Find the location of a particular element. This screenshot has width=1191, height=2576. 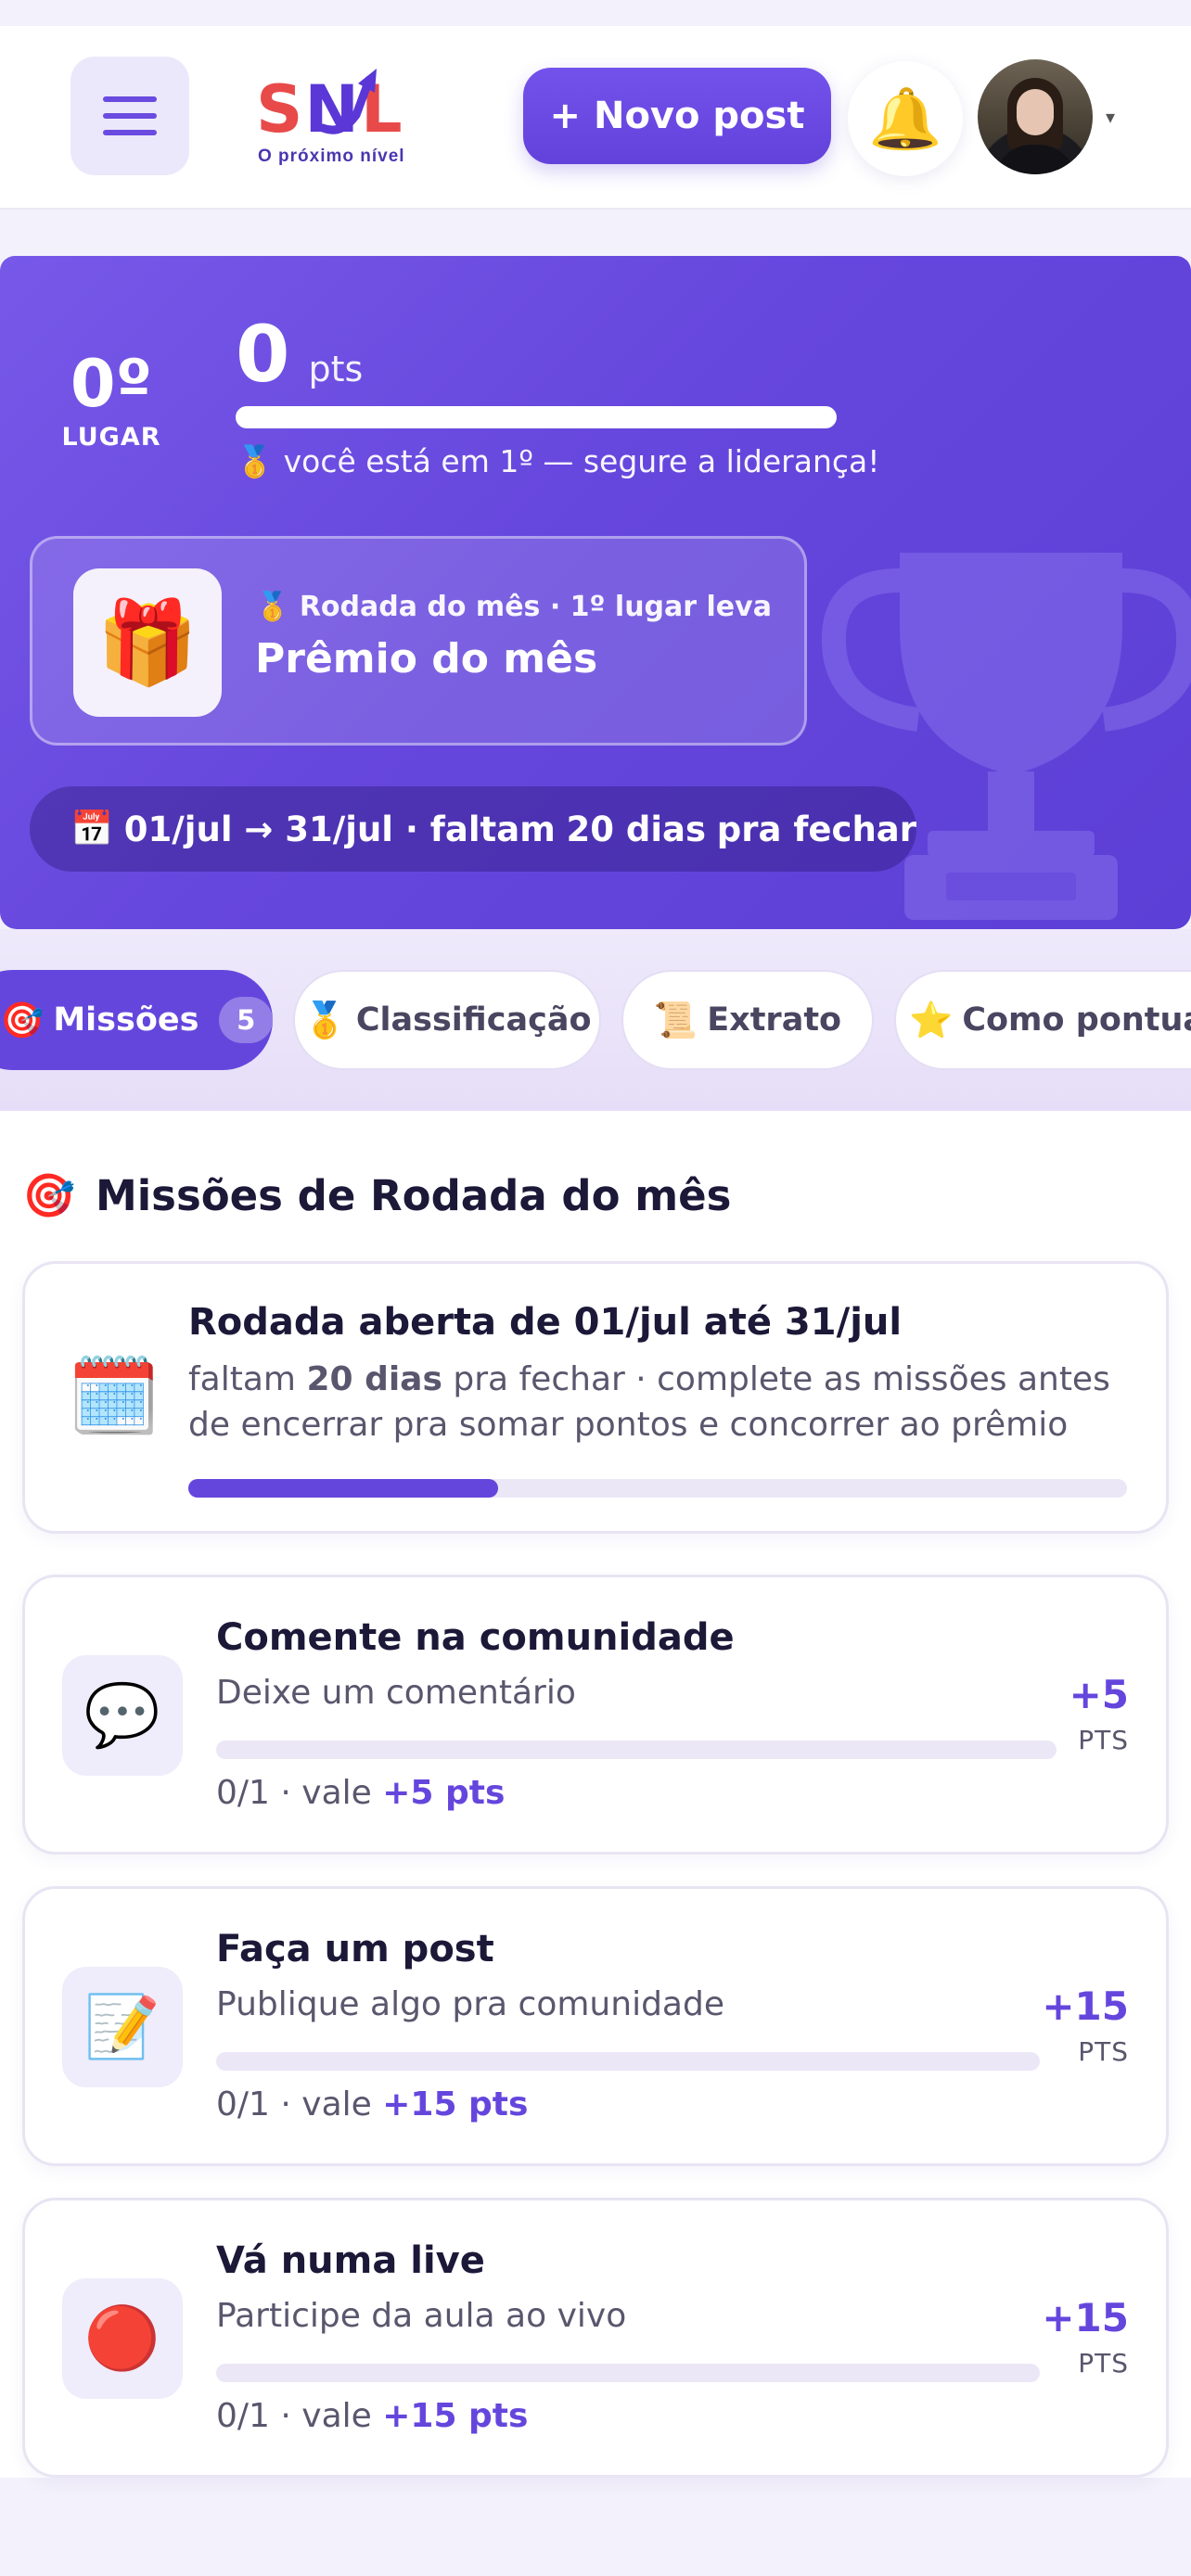

date-range: 01/jul → 31/jul · faltam is located at coordinates (339, 829).